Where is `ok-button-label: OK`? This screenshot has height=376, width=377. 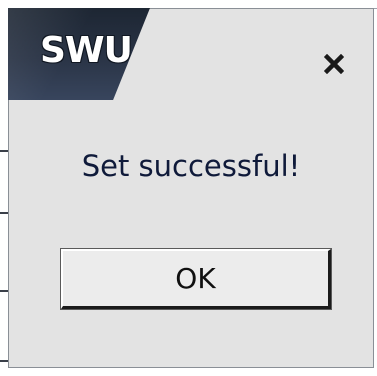
ok-button-label: OK is located at coordinates (195, 278).